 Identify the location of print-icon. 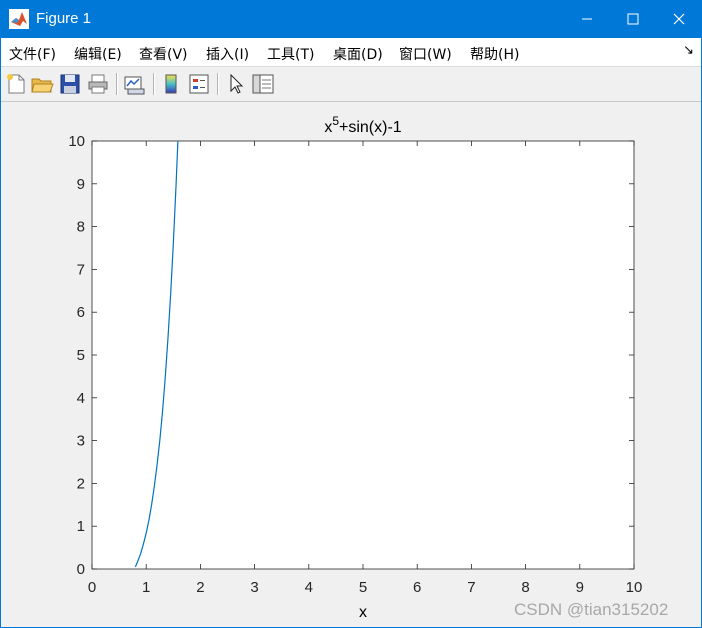
(98, 84).